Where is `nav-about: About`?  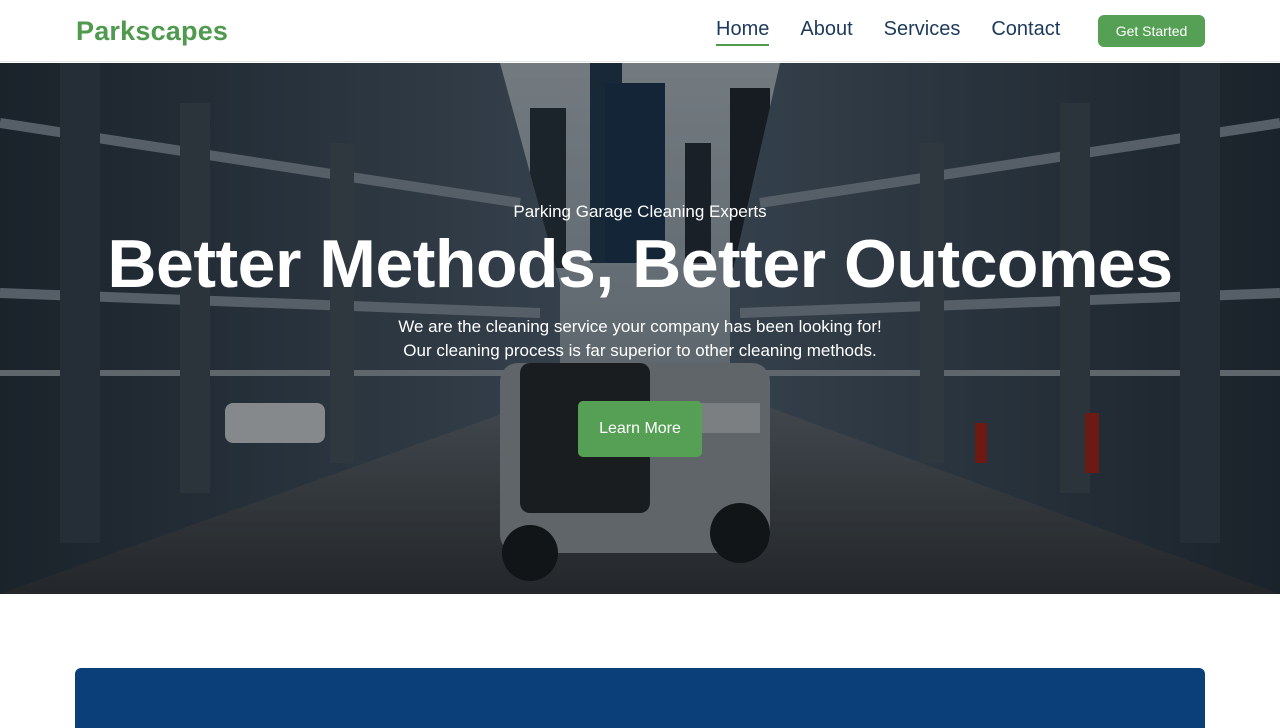 nav-about: About is located at coordinates (826, 32).